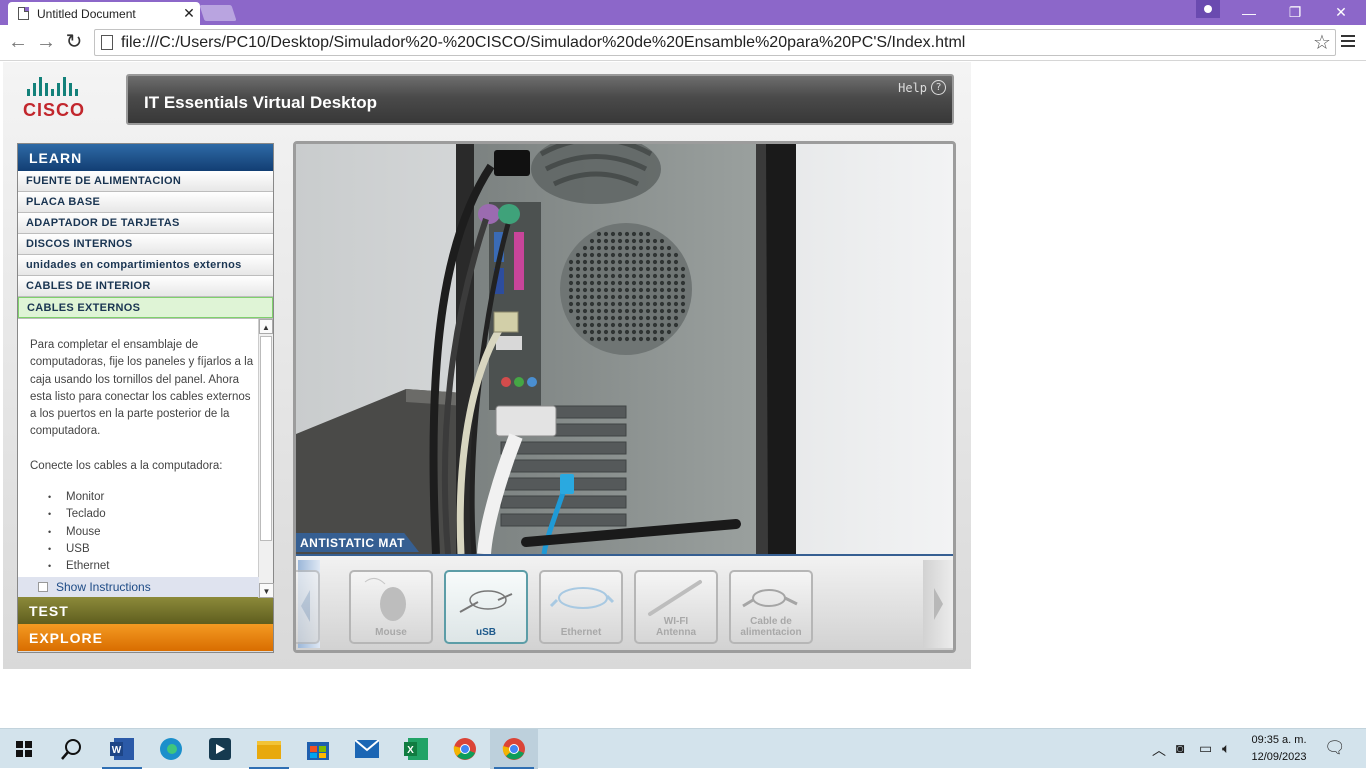  Describe the element at coordinates (218, 13) in the screenshot. I see `new-tab-button` at that location.